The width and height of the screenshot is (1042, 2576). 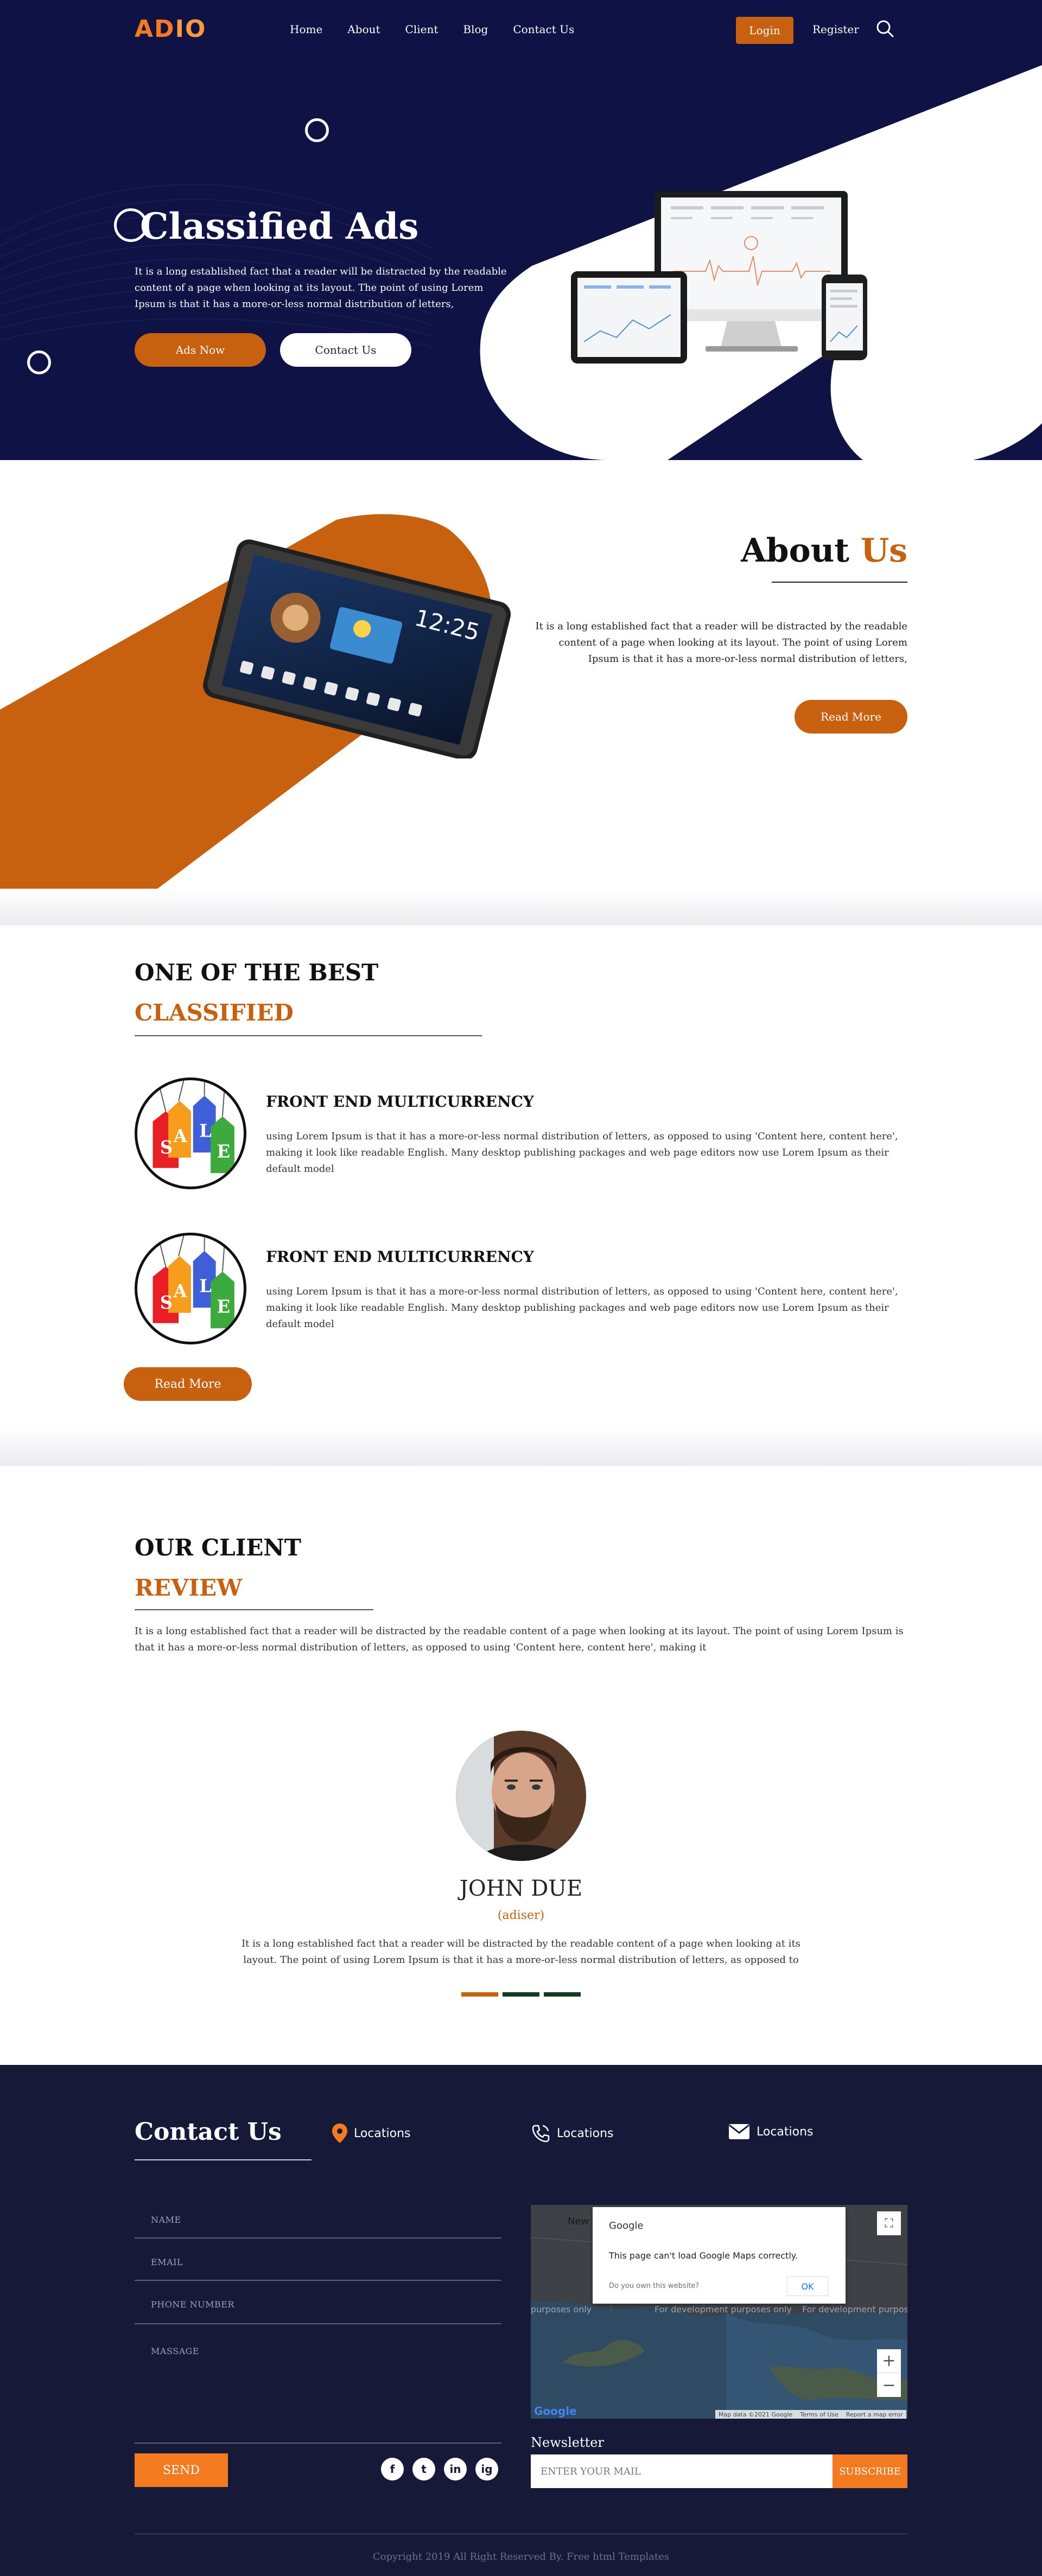 What do you see at coordinates (567, 2442) in the screenshot?
I see `newsletter-title: Newsletter` at bounding box center [567, 2442].